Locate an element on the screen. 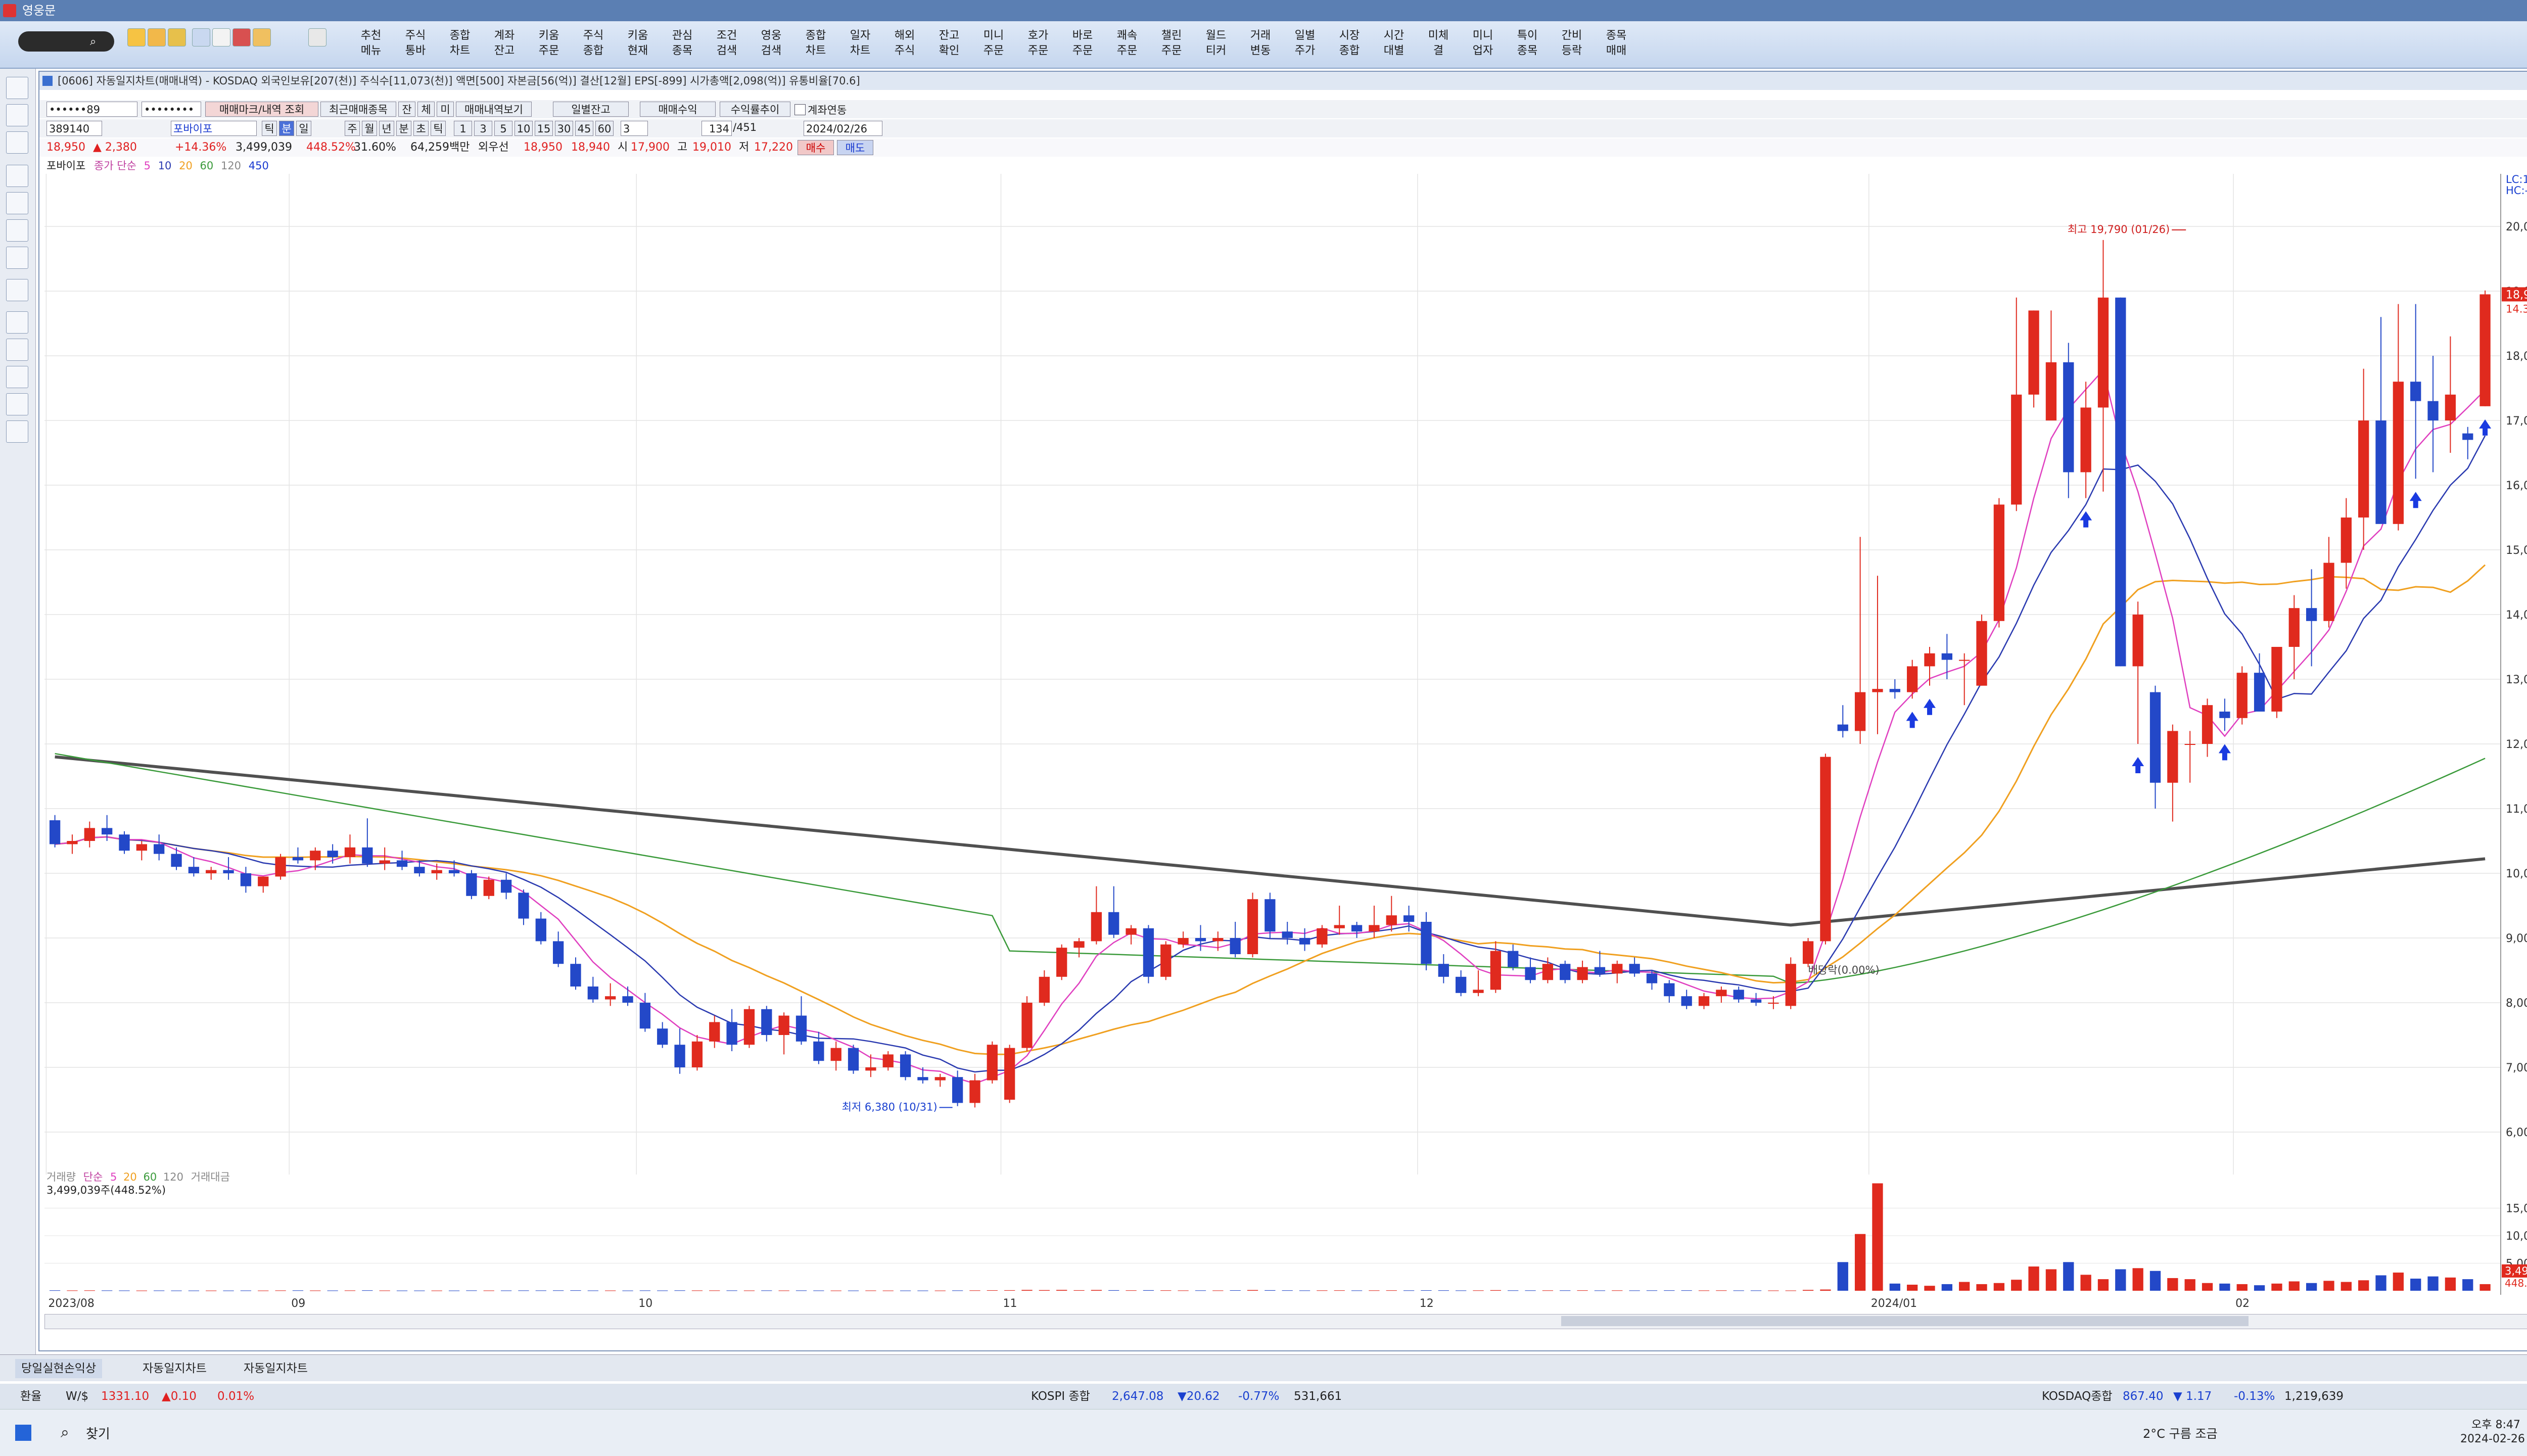 This screenshot has height=1456, width=2527. taskbar-search-label: 찾기 is located at coordinates (98, 1433).